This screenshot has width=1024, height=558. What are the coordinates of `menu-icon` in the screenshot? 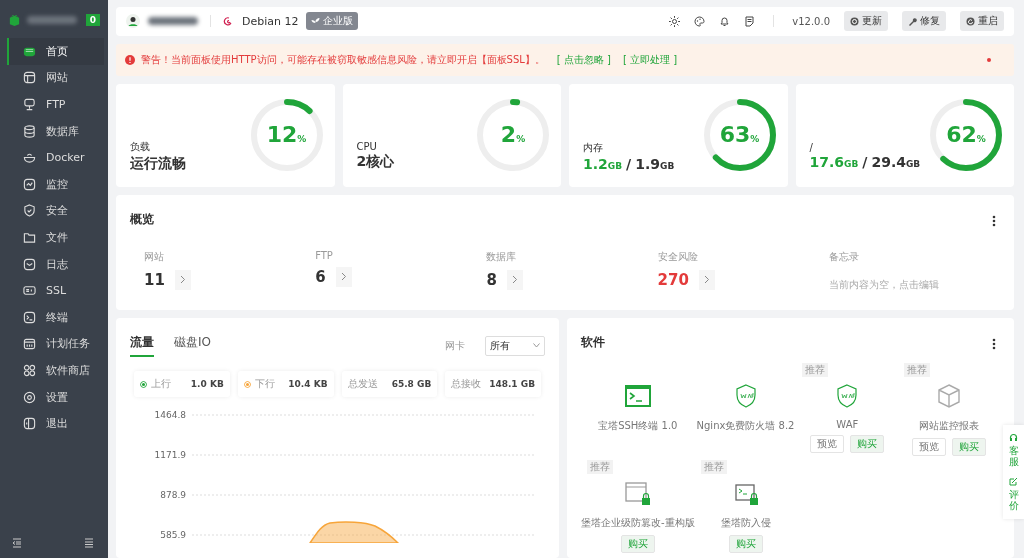 It's located at (89, 543).